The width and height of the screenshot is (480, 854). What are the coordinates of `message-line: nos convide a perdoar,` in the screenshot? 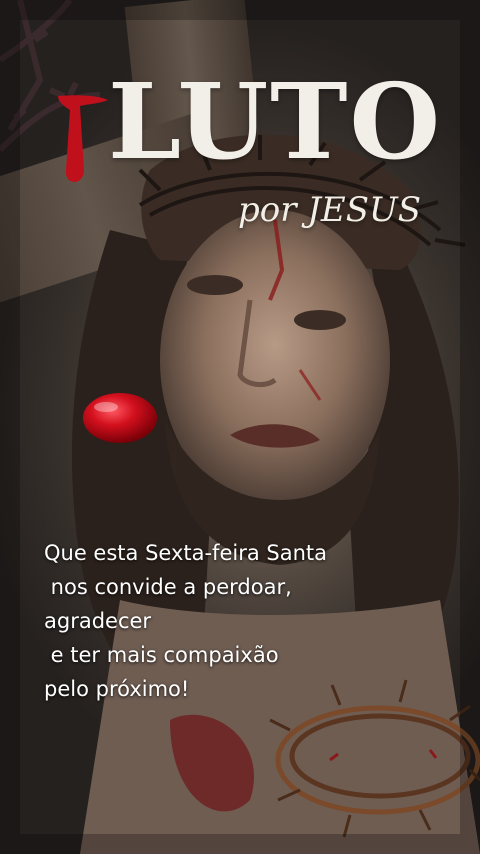 It's located at (168, 587).